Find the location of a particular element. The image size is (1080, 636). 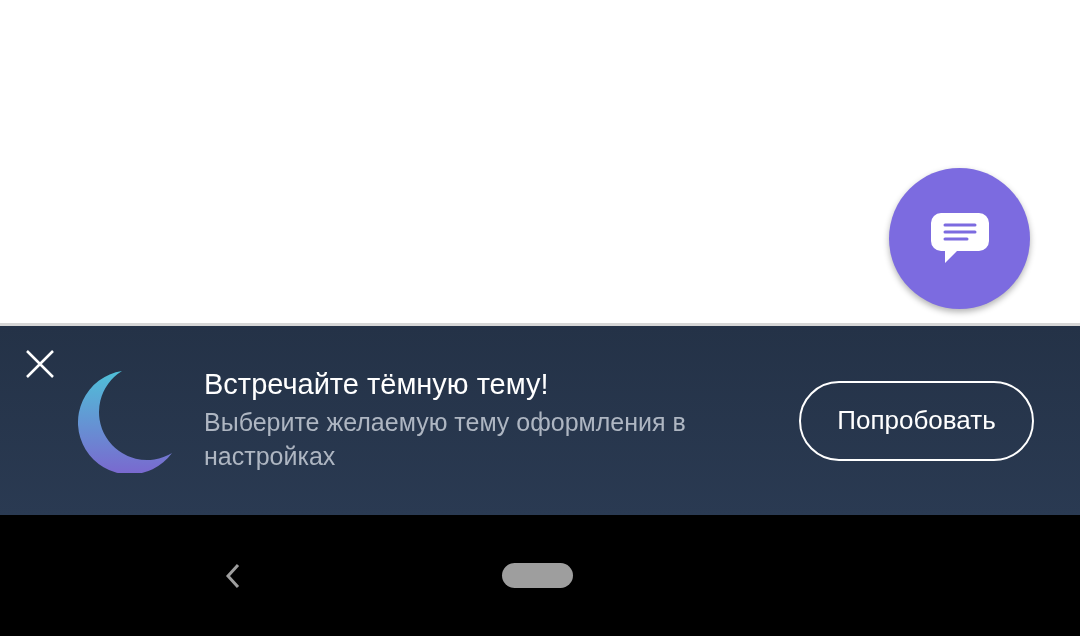

home-pill is located at coordinates (537, 575).